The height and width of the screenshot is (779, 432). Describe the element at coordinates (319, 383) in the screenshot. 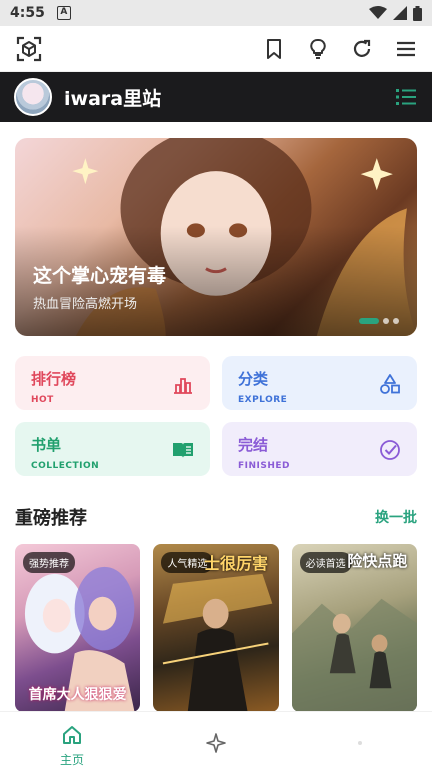

I see `category-explore: 分类 EXPLORE` at that location.